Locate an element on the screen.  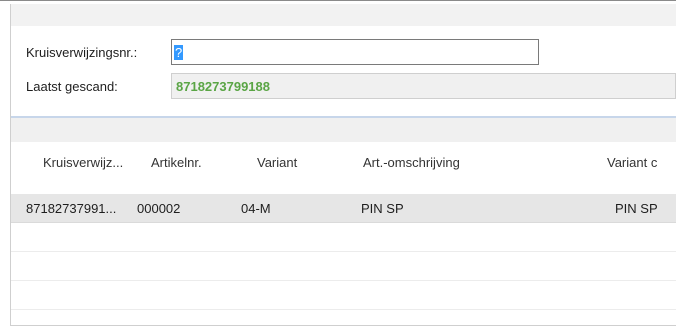
table-row: 87182737991... 000002 04-M PIN SP PIN SP is located at coordinates (343, 208).